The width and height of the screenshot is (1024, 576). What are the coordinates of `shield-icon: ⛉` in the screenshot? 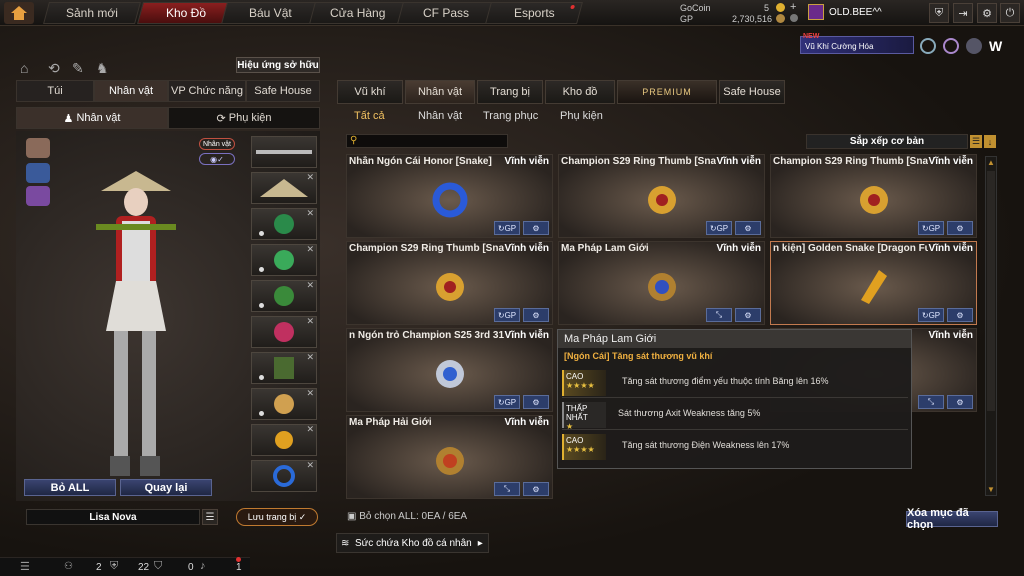 It's located at (158, 566).